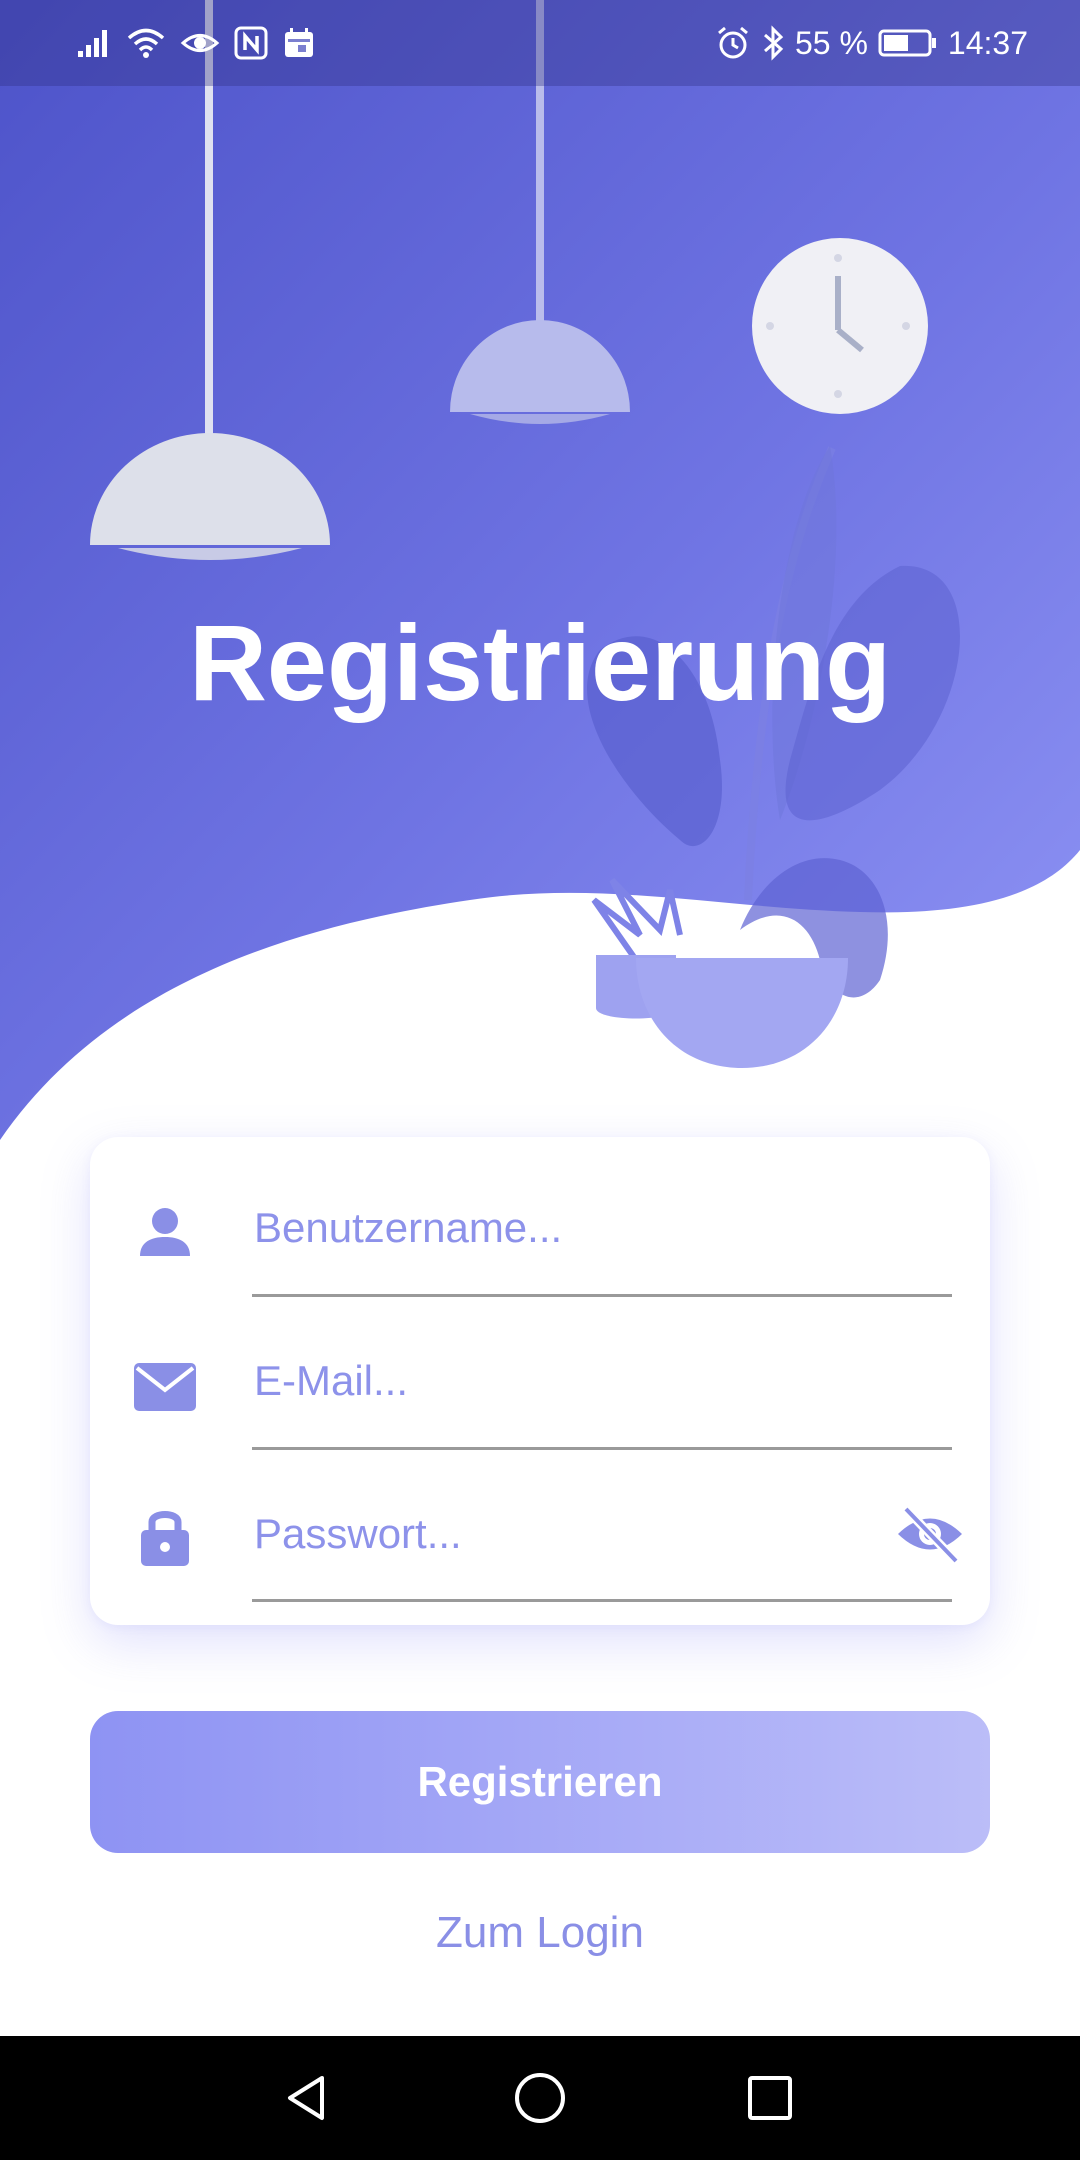  What do you see at coordinates (733, 42) in the screenshot?
I see `alarm-icon` at bounding box center [733, 42].